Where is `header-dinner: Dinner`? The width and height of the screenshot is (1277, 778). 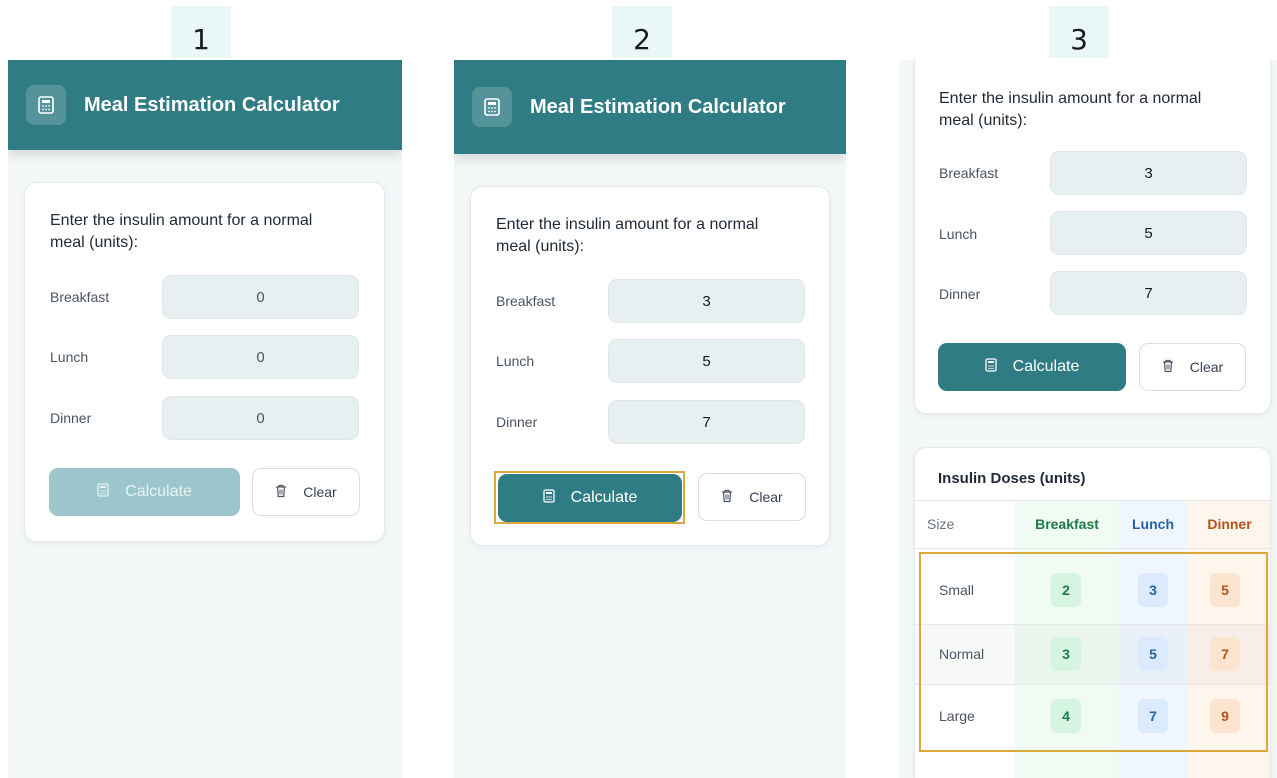
header-dinner: Dinner is located at coordinates (1229, 524).